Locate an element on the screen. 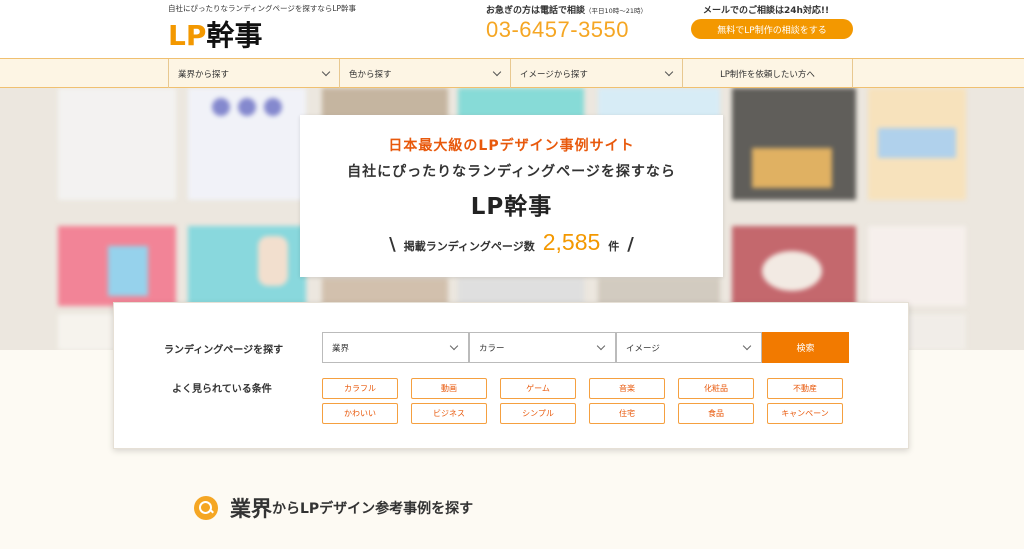 Image resolution: width=1024 pixels, height=549 pixels. nav-item-label: LP制作を依頼したい方へ is located at coordinates (767, 74).